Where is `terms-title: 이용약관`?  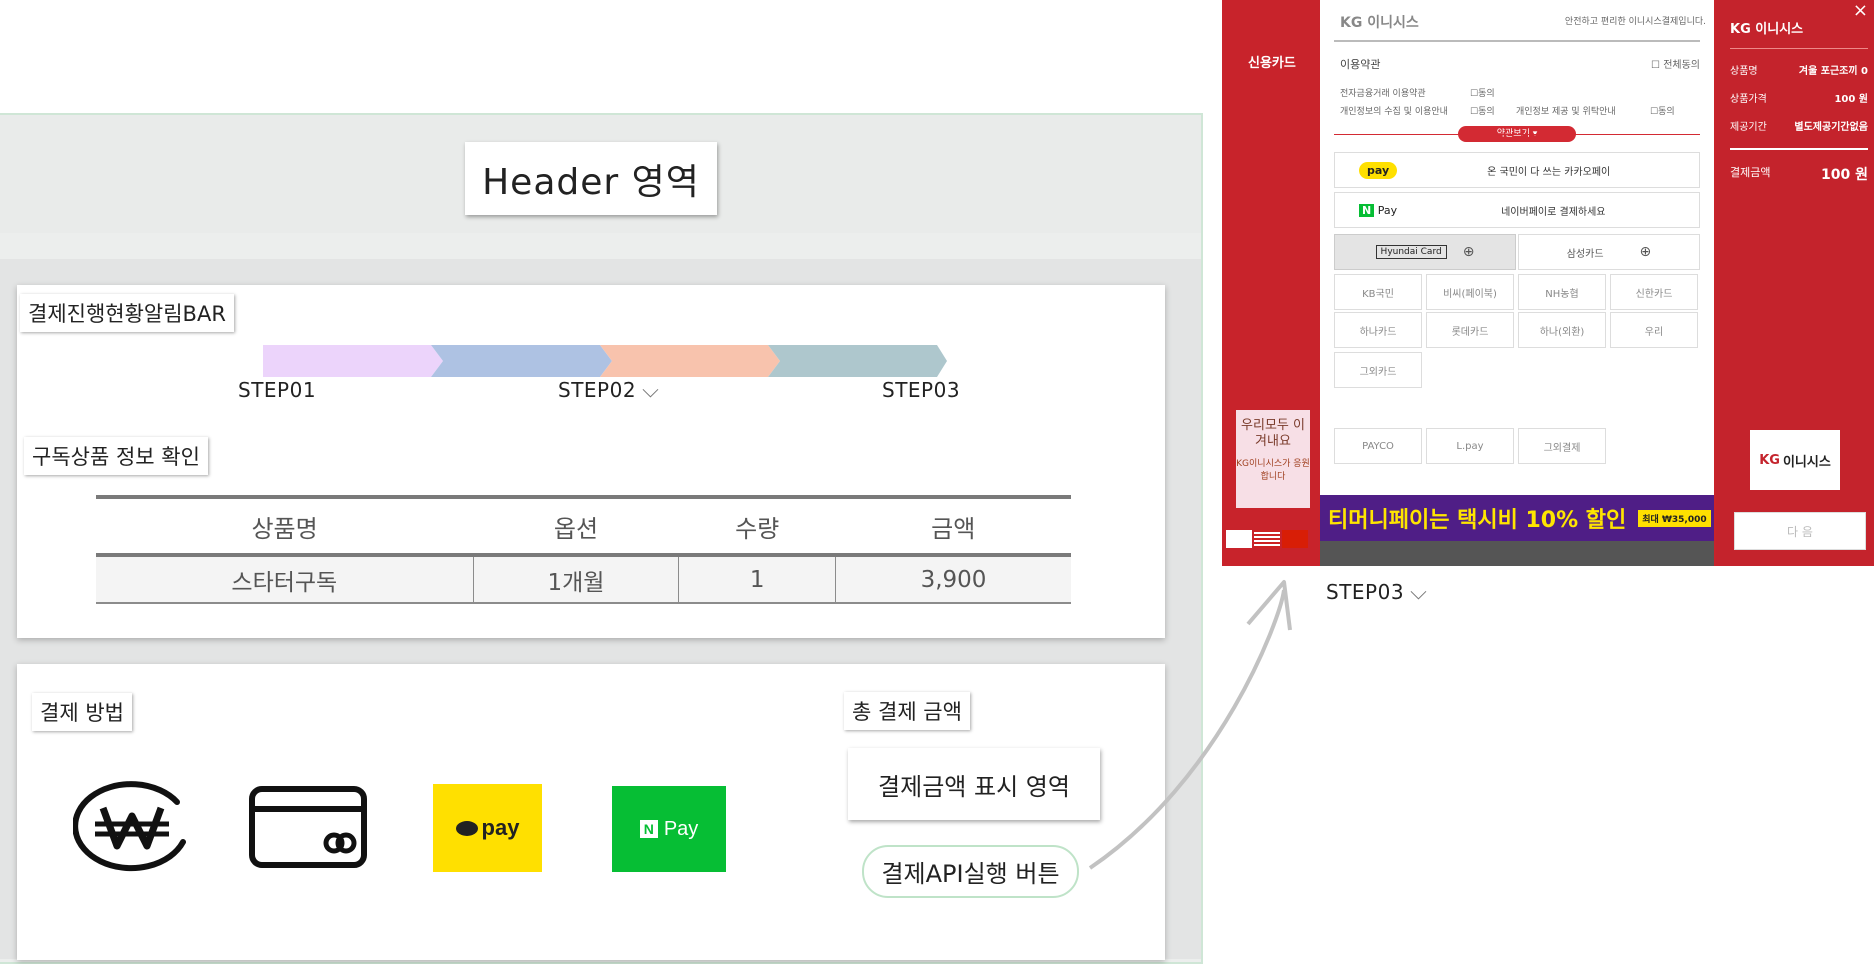 terms-title: 이용약관 is located at coordinates (1360, 64).